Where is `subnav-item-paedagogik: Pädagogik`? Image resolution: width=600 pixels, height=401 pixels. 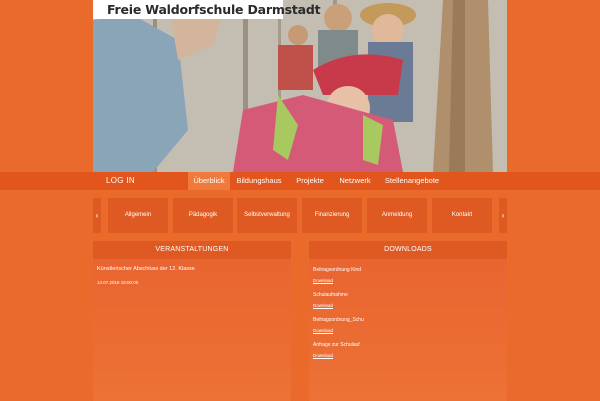
subnav-item-paedagogik: Pädagogik is located at coordinates (203, 215).